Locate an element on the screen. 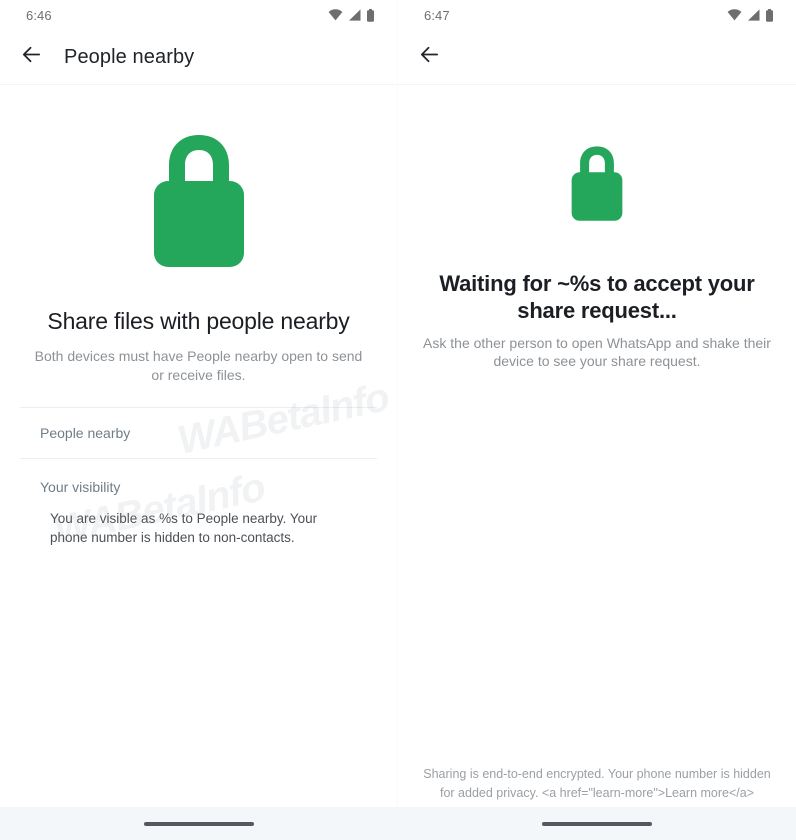 The height and width of the screenshot is (840, 796). nav-half-right is located at coordinates (597, 823).